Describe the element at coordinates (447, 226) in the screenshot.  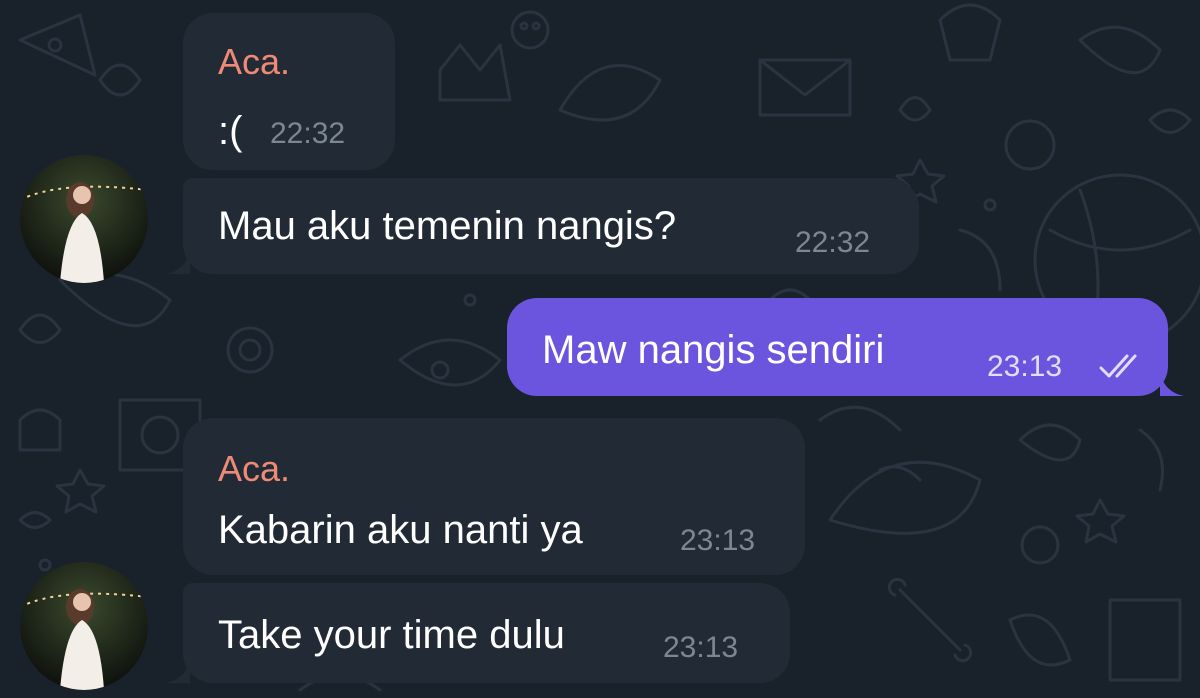
I see `message-text: Mau aku temenin nangis?` at that location.